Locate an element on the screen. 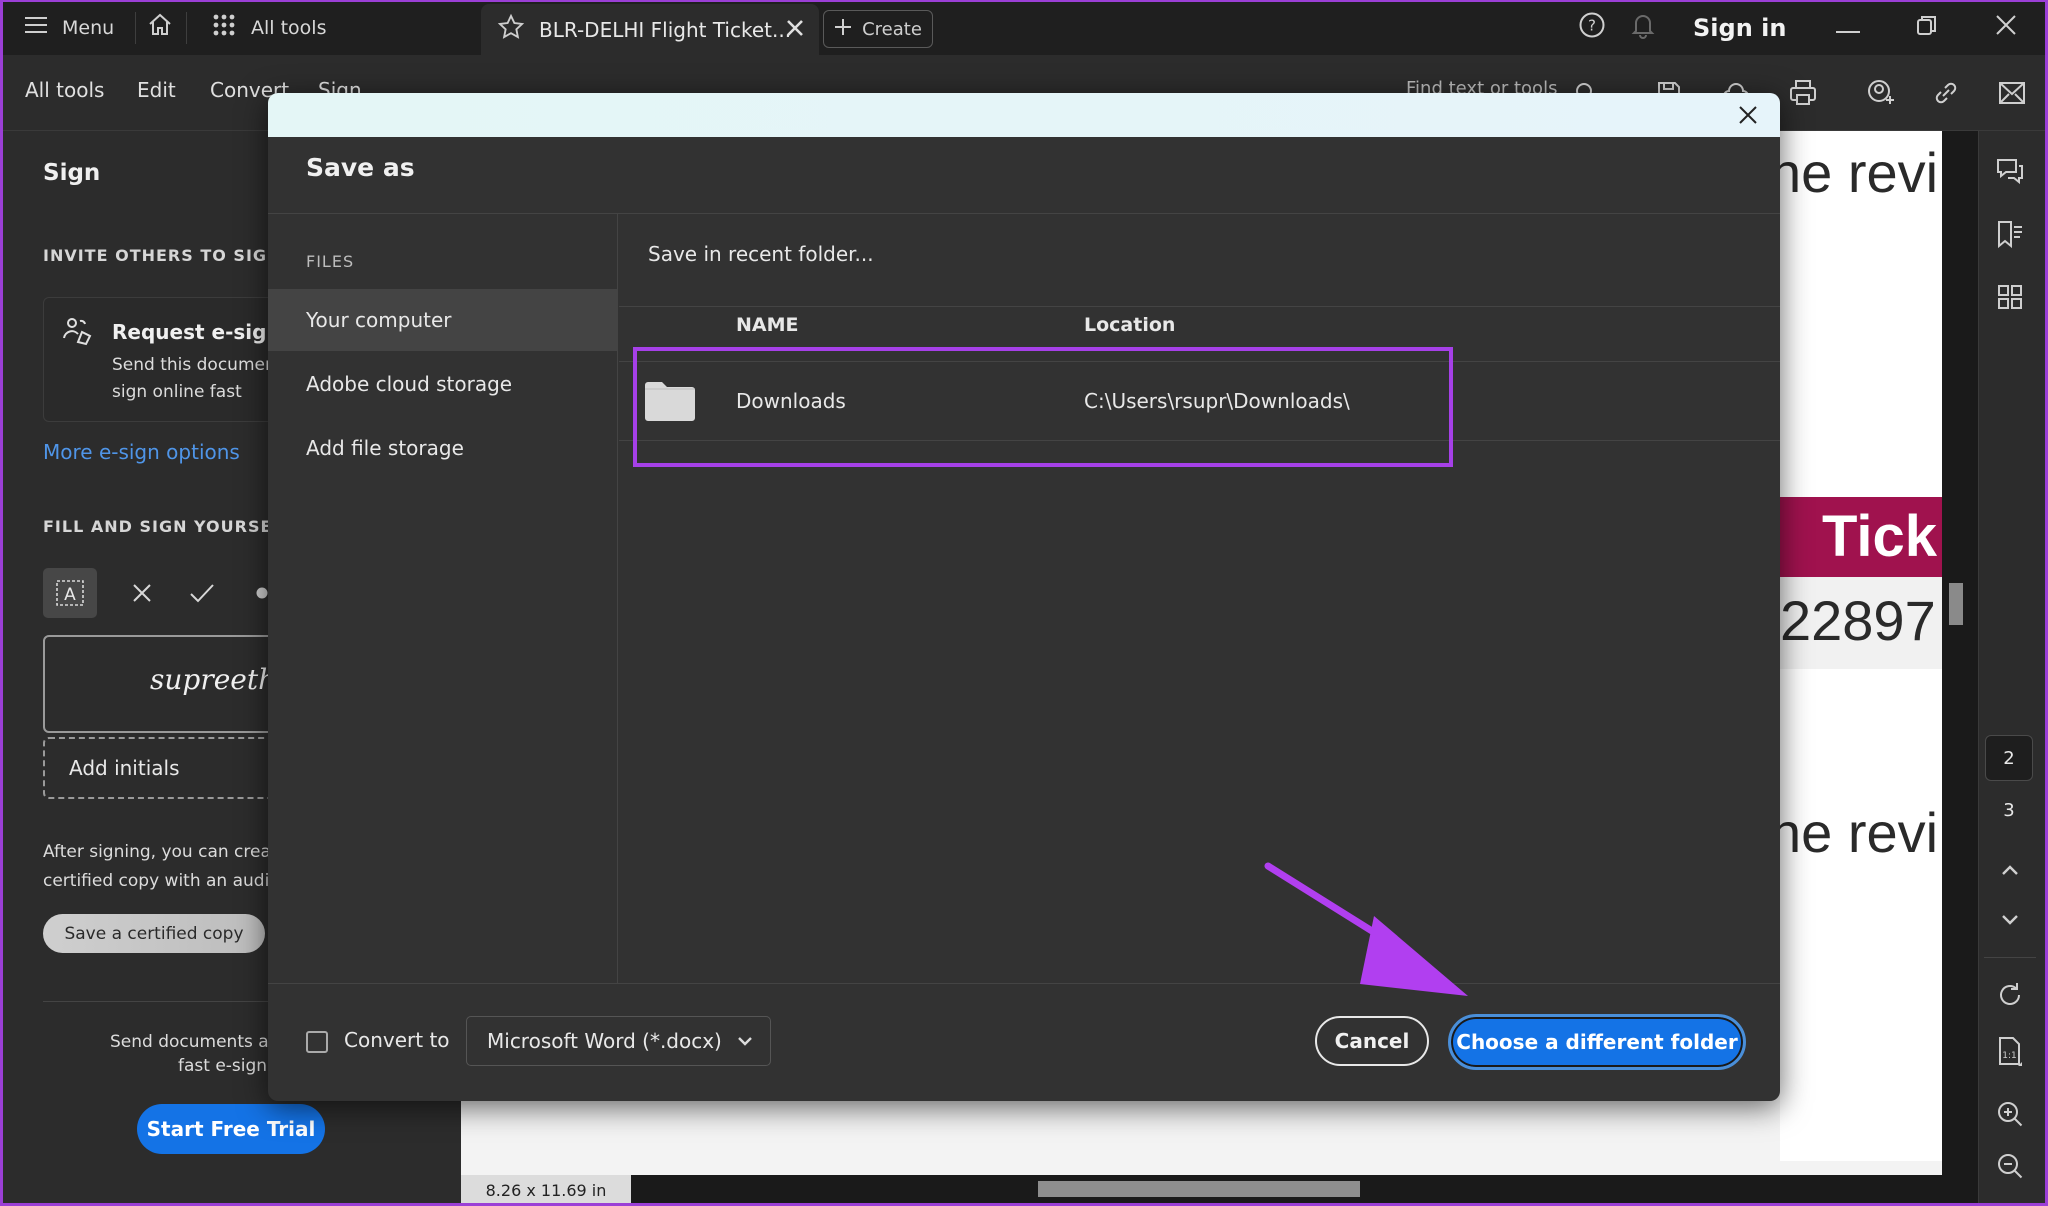 Image resolution: width=2048 pixels, height=1206 pixels. nav-your-computer: Your computer is located at coordinates (443, 320).